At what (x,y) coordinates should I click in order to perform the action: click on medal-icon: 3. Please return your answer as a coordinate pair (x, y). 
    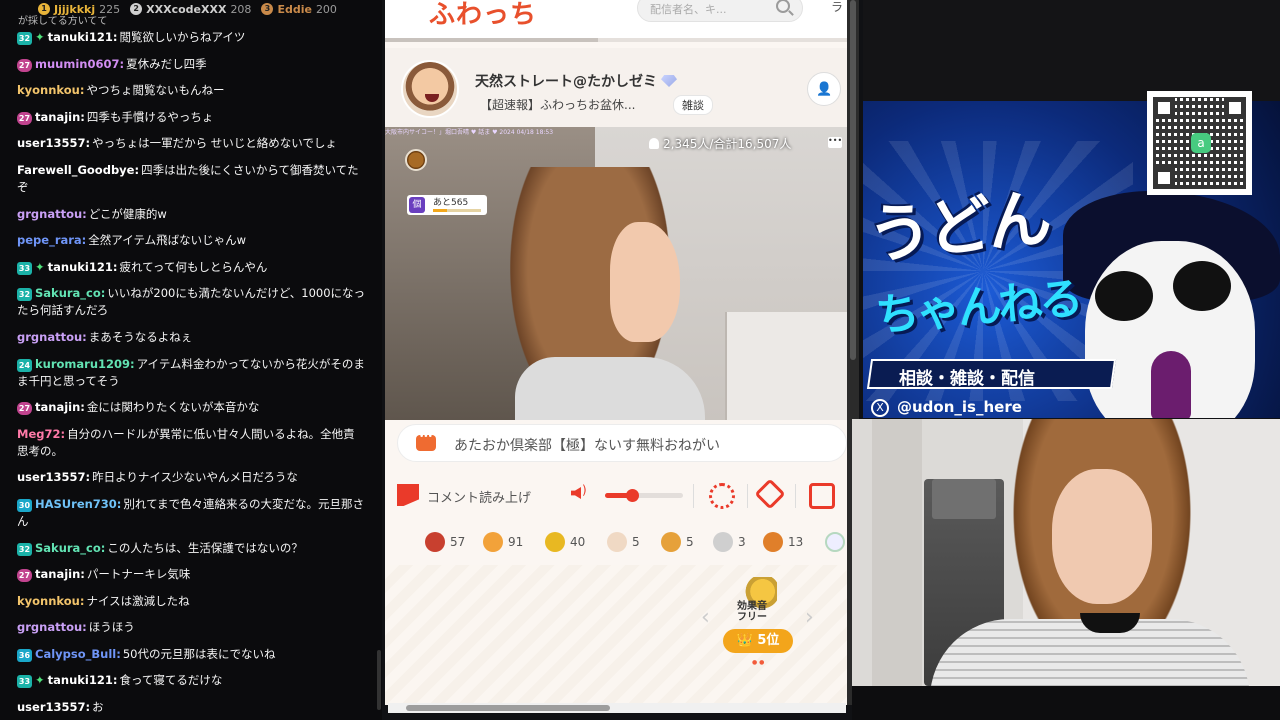
    Looking at the image, I should click on (267, 9).